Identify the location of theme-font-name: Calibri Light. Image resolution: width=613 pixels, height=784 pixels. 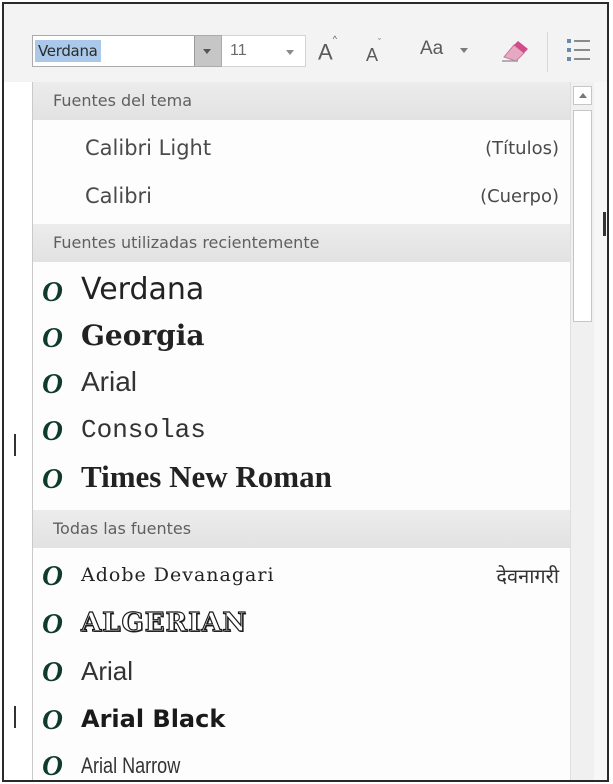
(148, 148).